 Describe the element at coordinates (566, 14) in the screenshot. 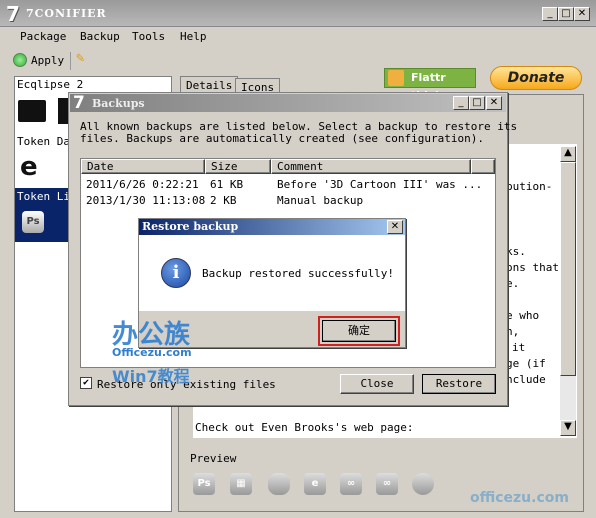

I see `maximize-button: □` at that location.